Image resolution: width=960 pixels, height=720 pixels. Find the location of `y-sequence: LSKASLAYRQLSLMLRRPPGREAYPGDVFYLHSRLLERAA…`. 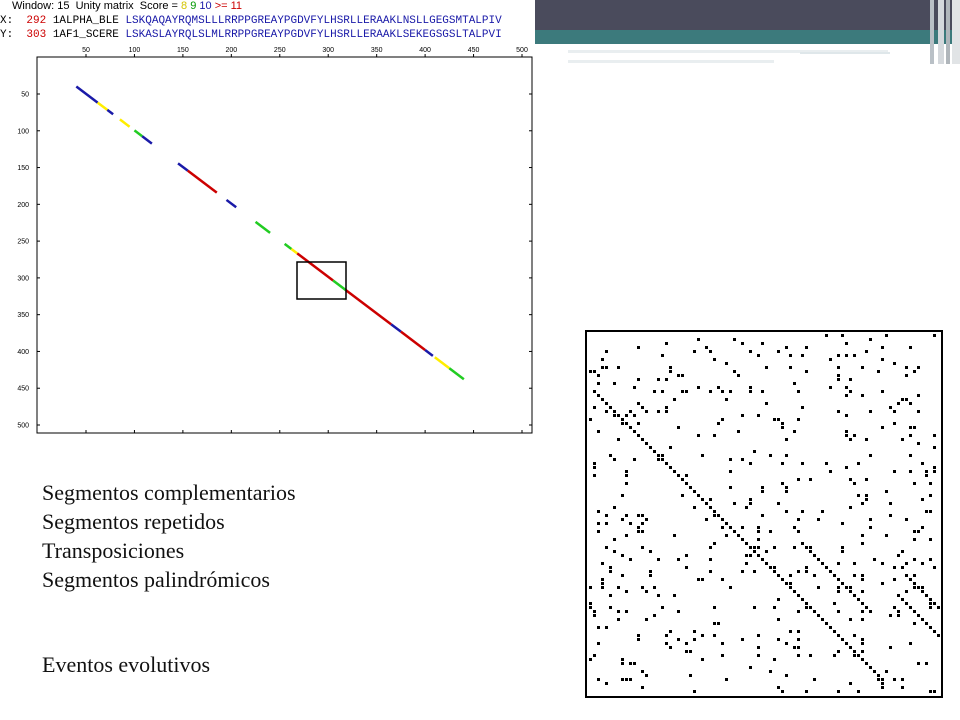

y-sequence: LSKASLAYRQLSLMLRRPPGREAYPGDVFYLHSRLLERAA… is located at coordinates (313, 35).